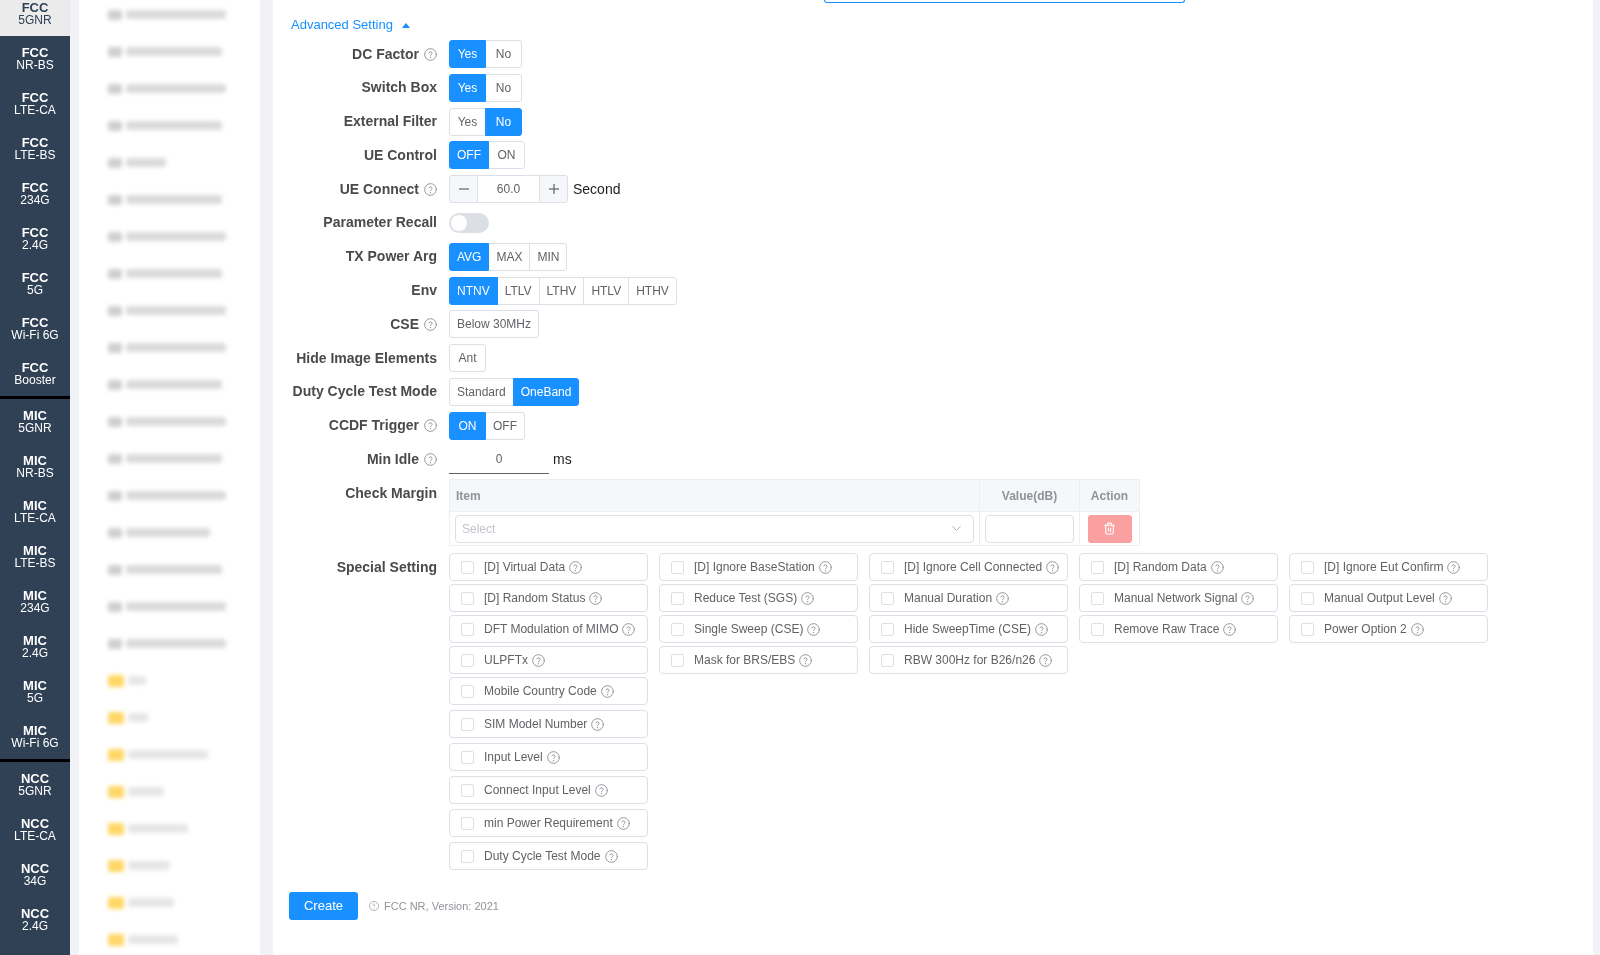 This screenshot has height=955, width=1600. Describe the element at coordinates (468, 496) in the screenshot. I see `column-header: Item` at that location.